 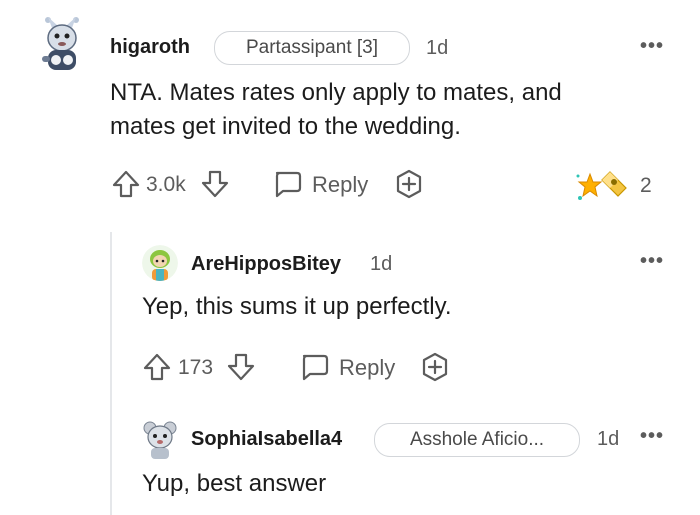 I want to click on comment-body: Yup, best answer, so click(x=234, y=483).